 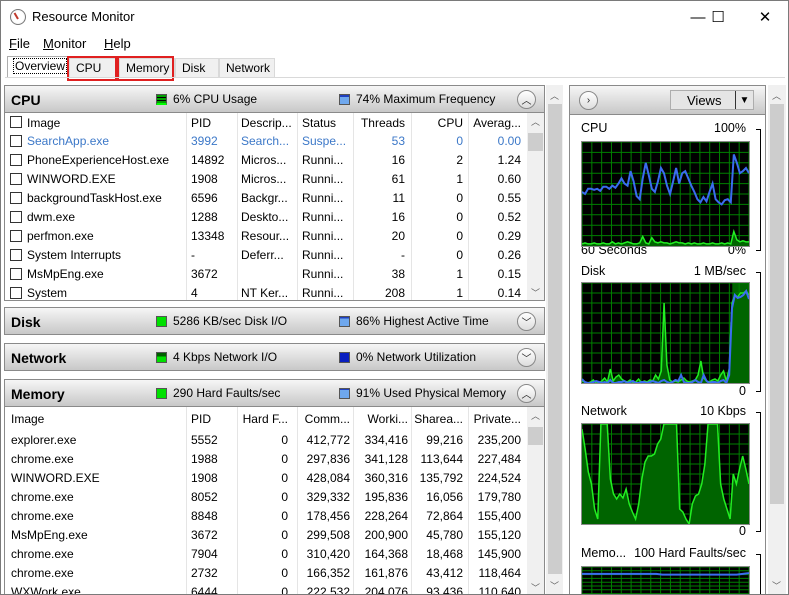 I want to click on disk-expand-button: ﹀, so click(x=526, y=321).